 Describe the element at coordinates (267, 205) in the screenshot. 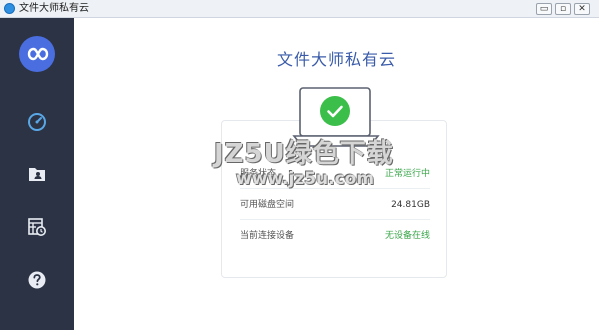

I see `disk-space-label: 可用磁盘空间` at that location.